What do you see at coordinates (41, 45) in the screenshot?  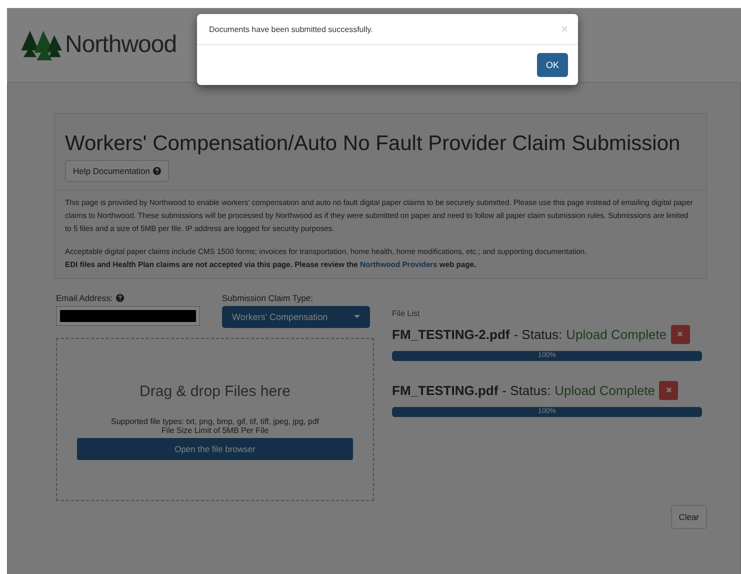 I see `pine-trees-icon` at bounding box center [41, 45].